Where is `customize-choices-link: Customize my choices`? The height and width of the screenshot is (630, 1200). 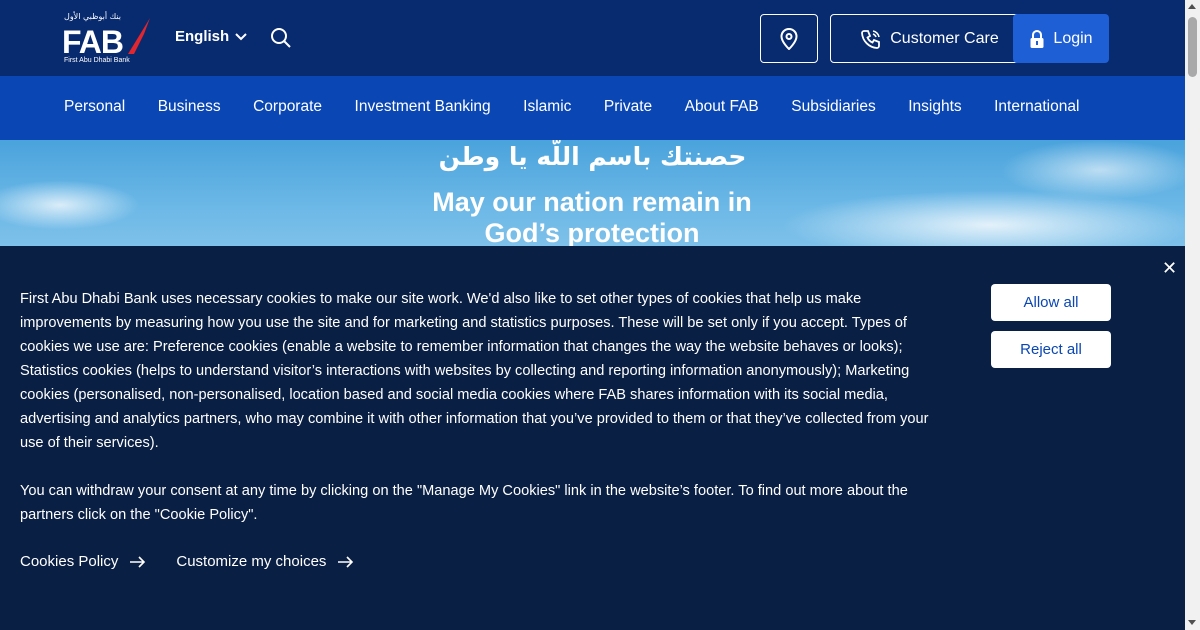
customize-choices-link: Customize my choices is located at coordinates (265, 561).